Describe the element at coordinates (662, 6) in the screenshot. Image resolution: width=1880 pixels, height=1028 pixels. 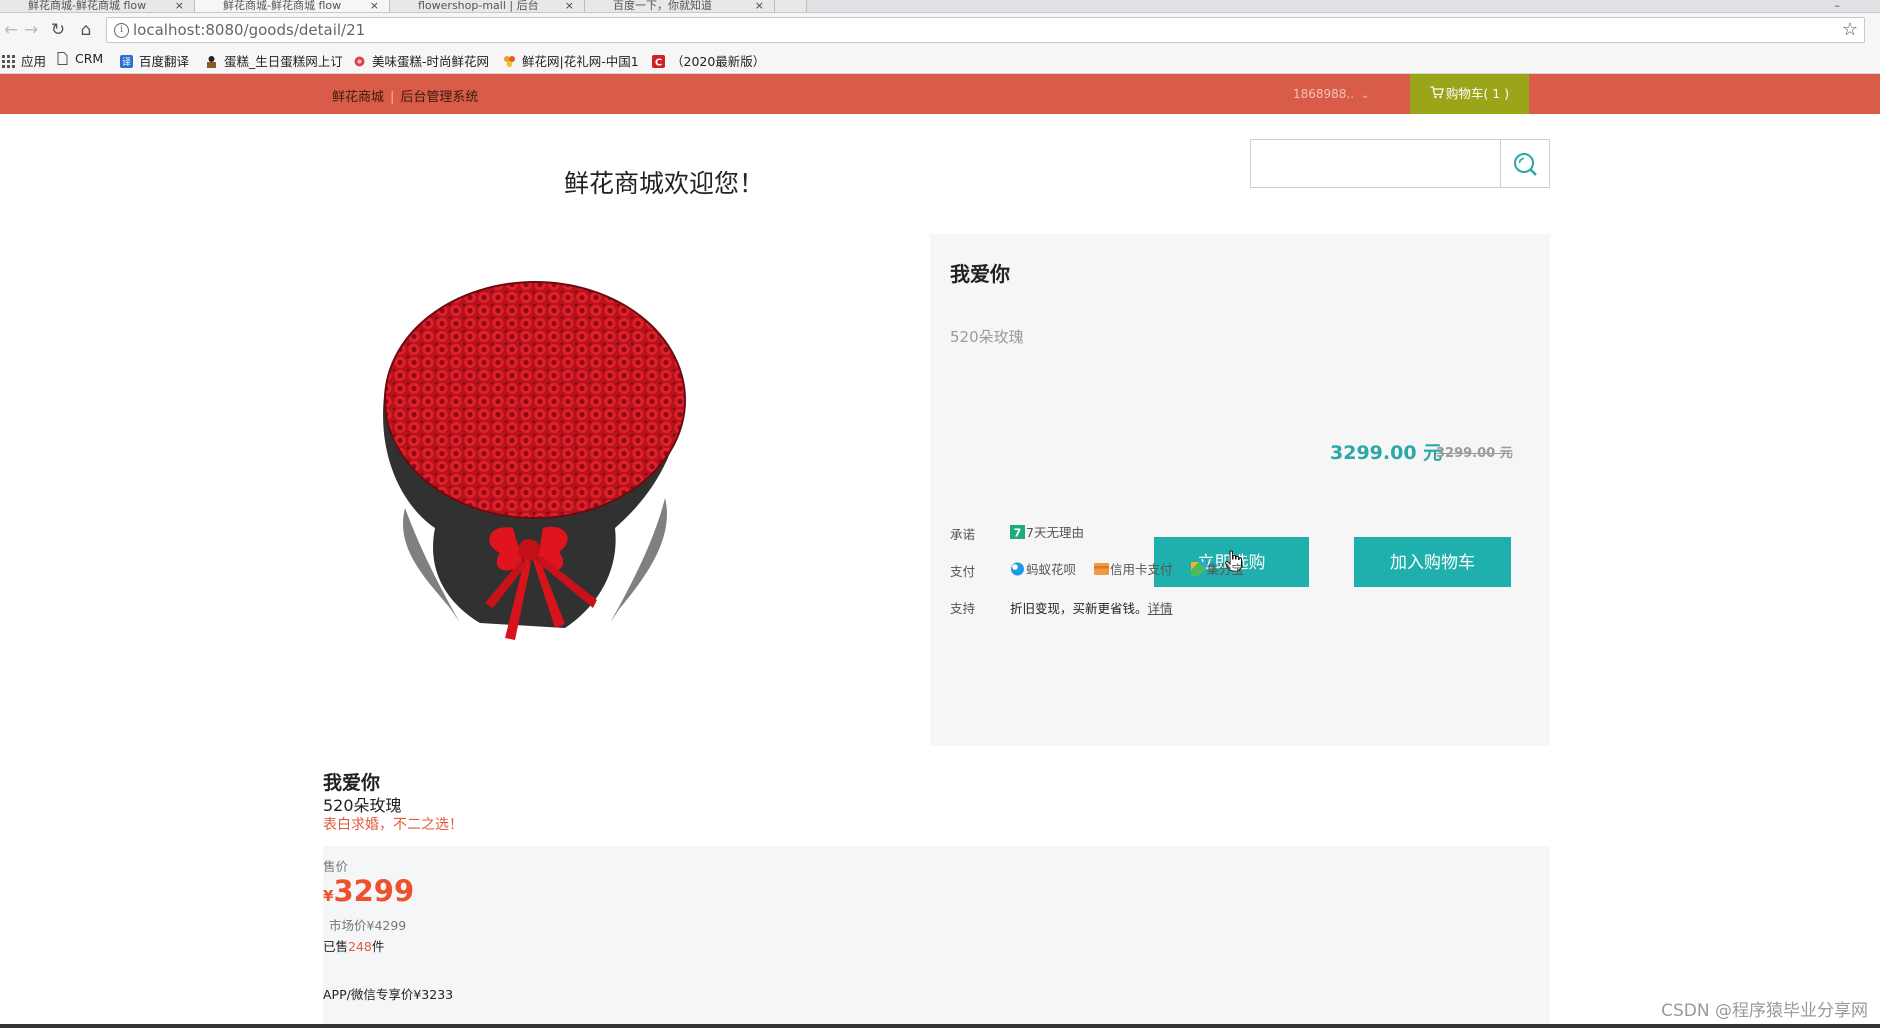
I see `tab-title: 百度一下，你就知道` at that location.